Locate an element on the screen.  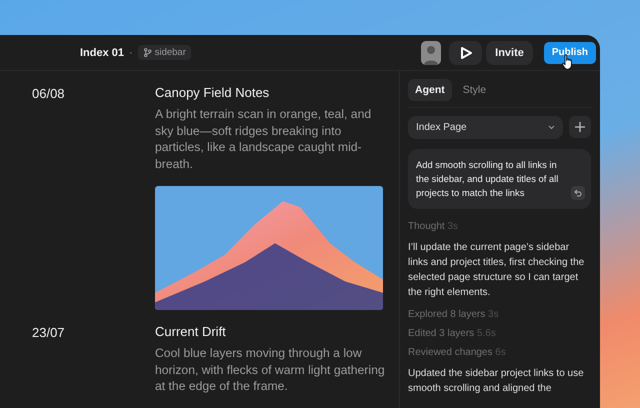
entry-description: A bright terrain scan in orange, teal, and sky blue—soft ridges breaking into particles, like a landscape caught mid-breath. is located at coordinates (263, 139).